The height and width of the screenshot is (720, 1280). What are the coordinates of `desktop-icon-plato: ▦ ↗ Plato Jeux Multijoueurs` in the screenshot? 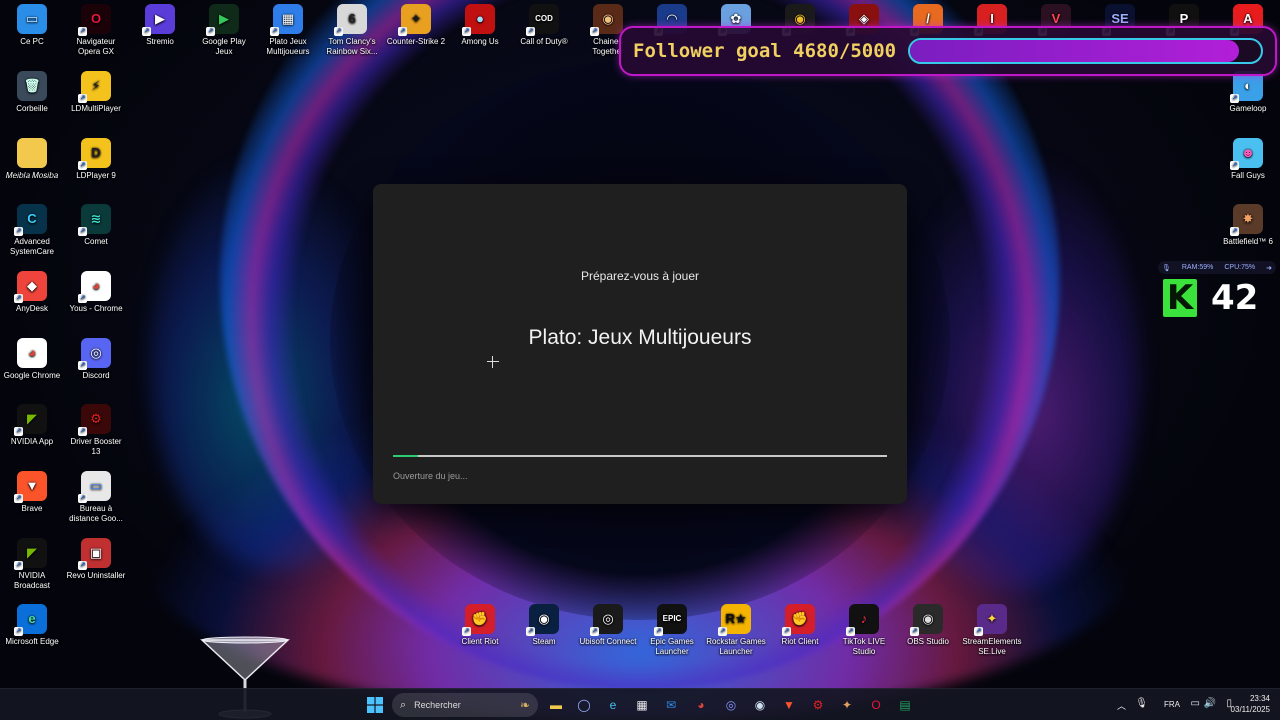 It's located at (288, 28).